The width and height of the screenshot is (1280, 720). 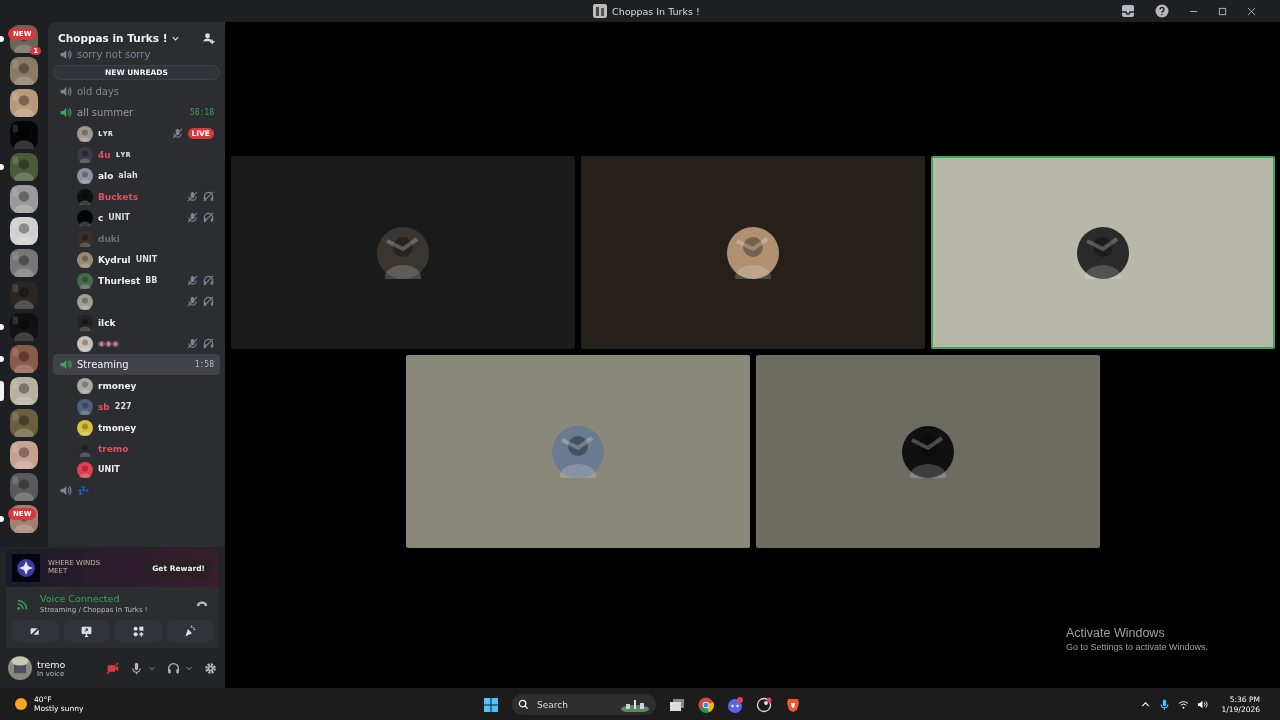 I want to click on party-popper-icon, so click(x=190, y=631).